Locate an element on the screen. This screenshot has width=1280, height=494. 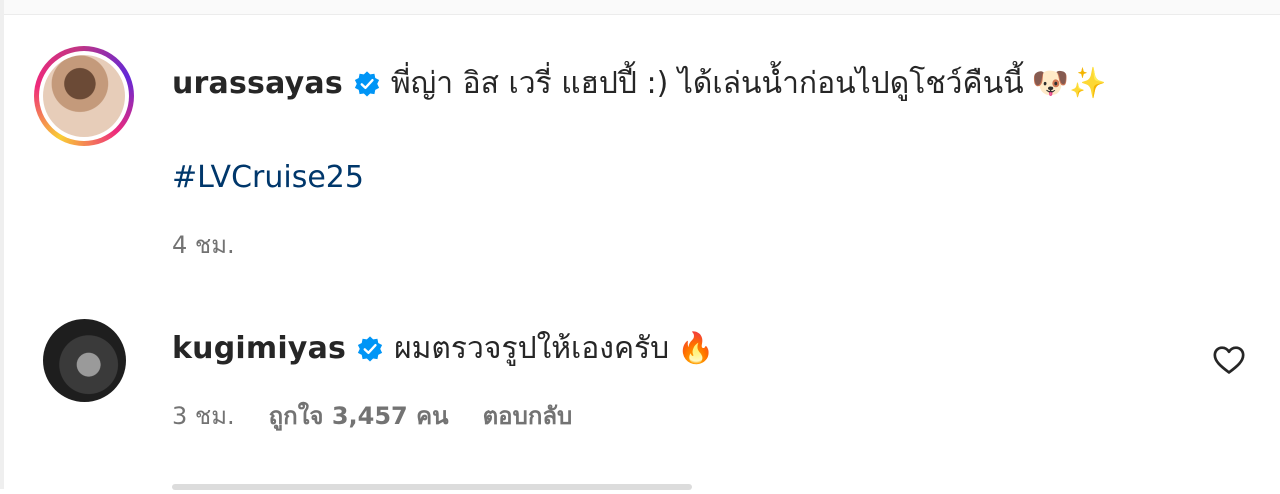
comment-timestamp: 3 ชม. is located at coordinates (203, 415).